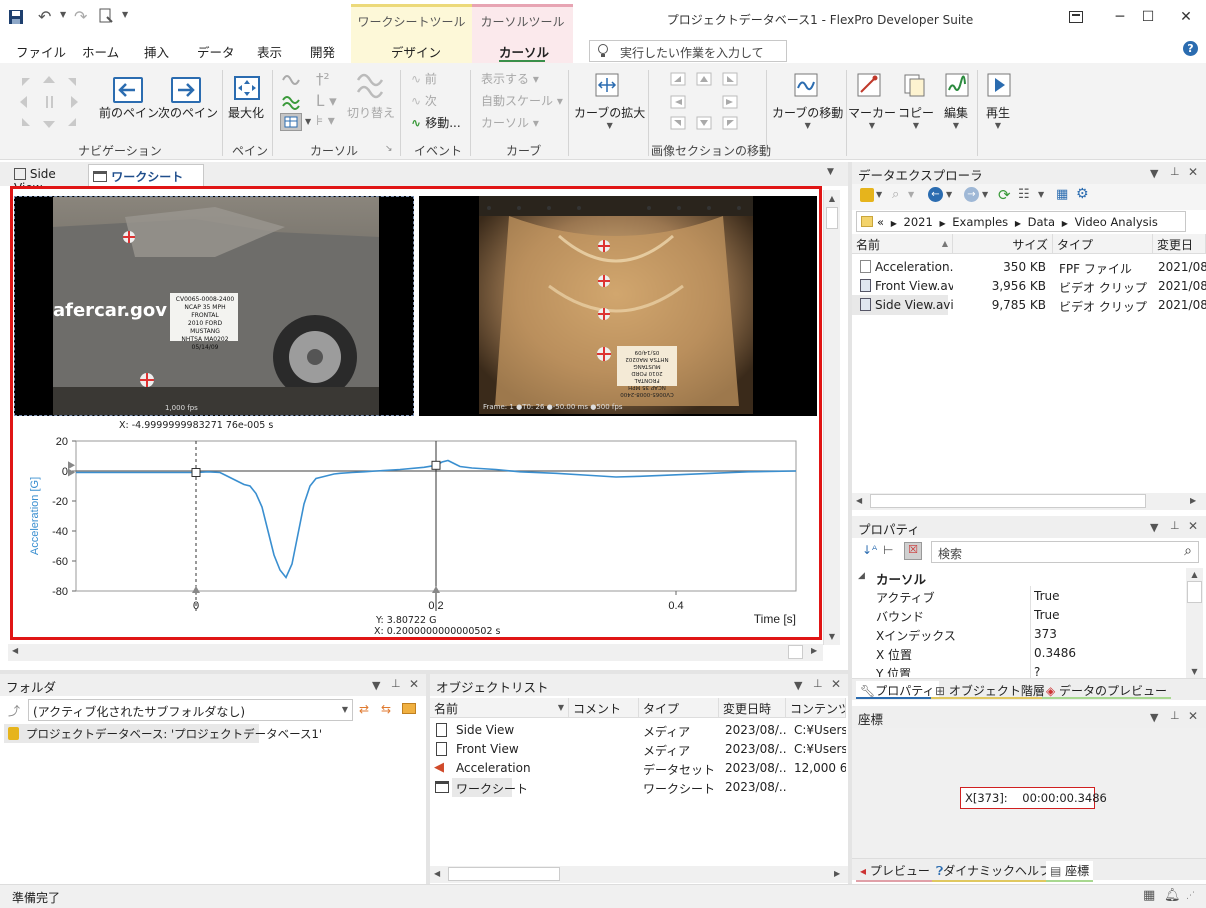 The width and height of the screenshot is (1206, 908). Describe the element at coordinates (949, 194) in the screenshot. I see `back-dropdown-icon: ▼` at that location.